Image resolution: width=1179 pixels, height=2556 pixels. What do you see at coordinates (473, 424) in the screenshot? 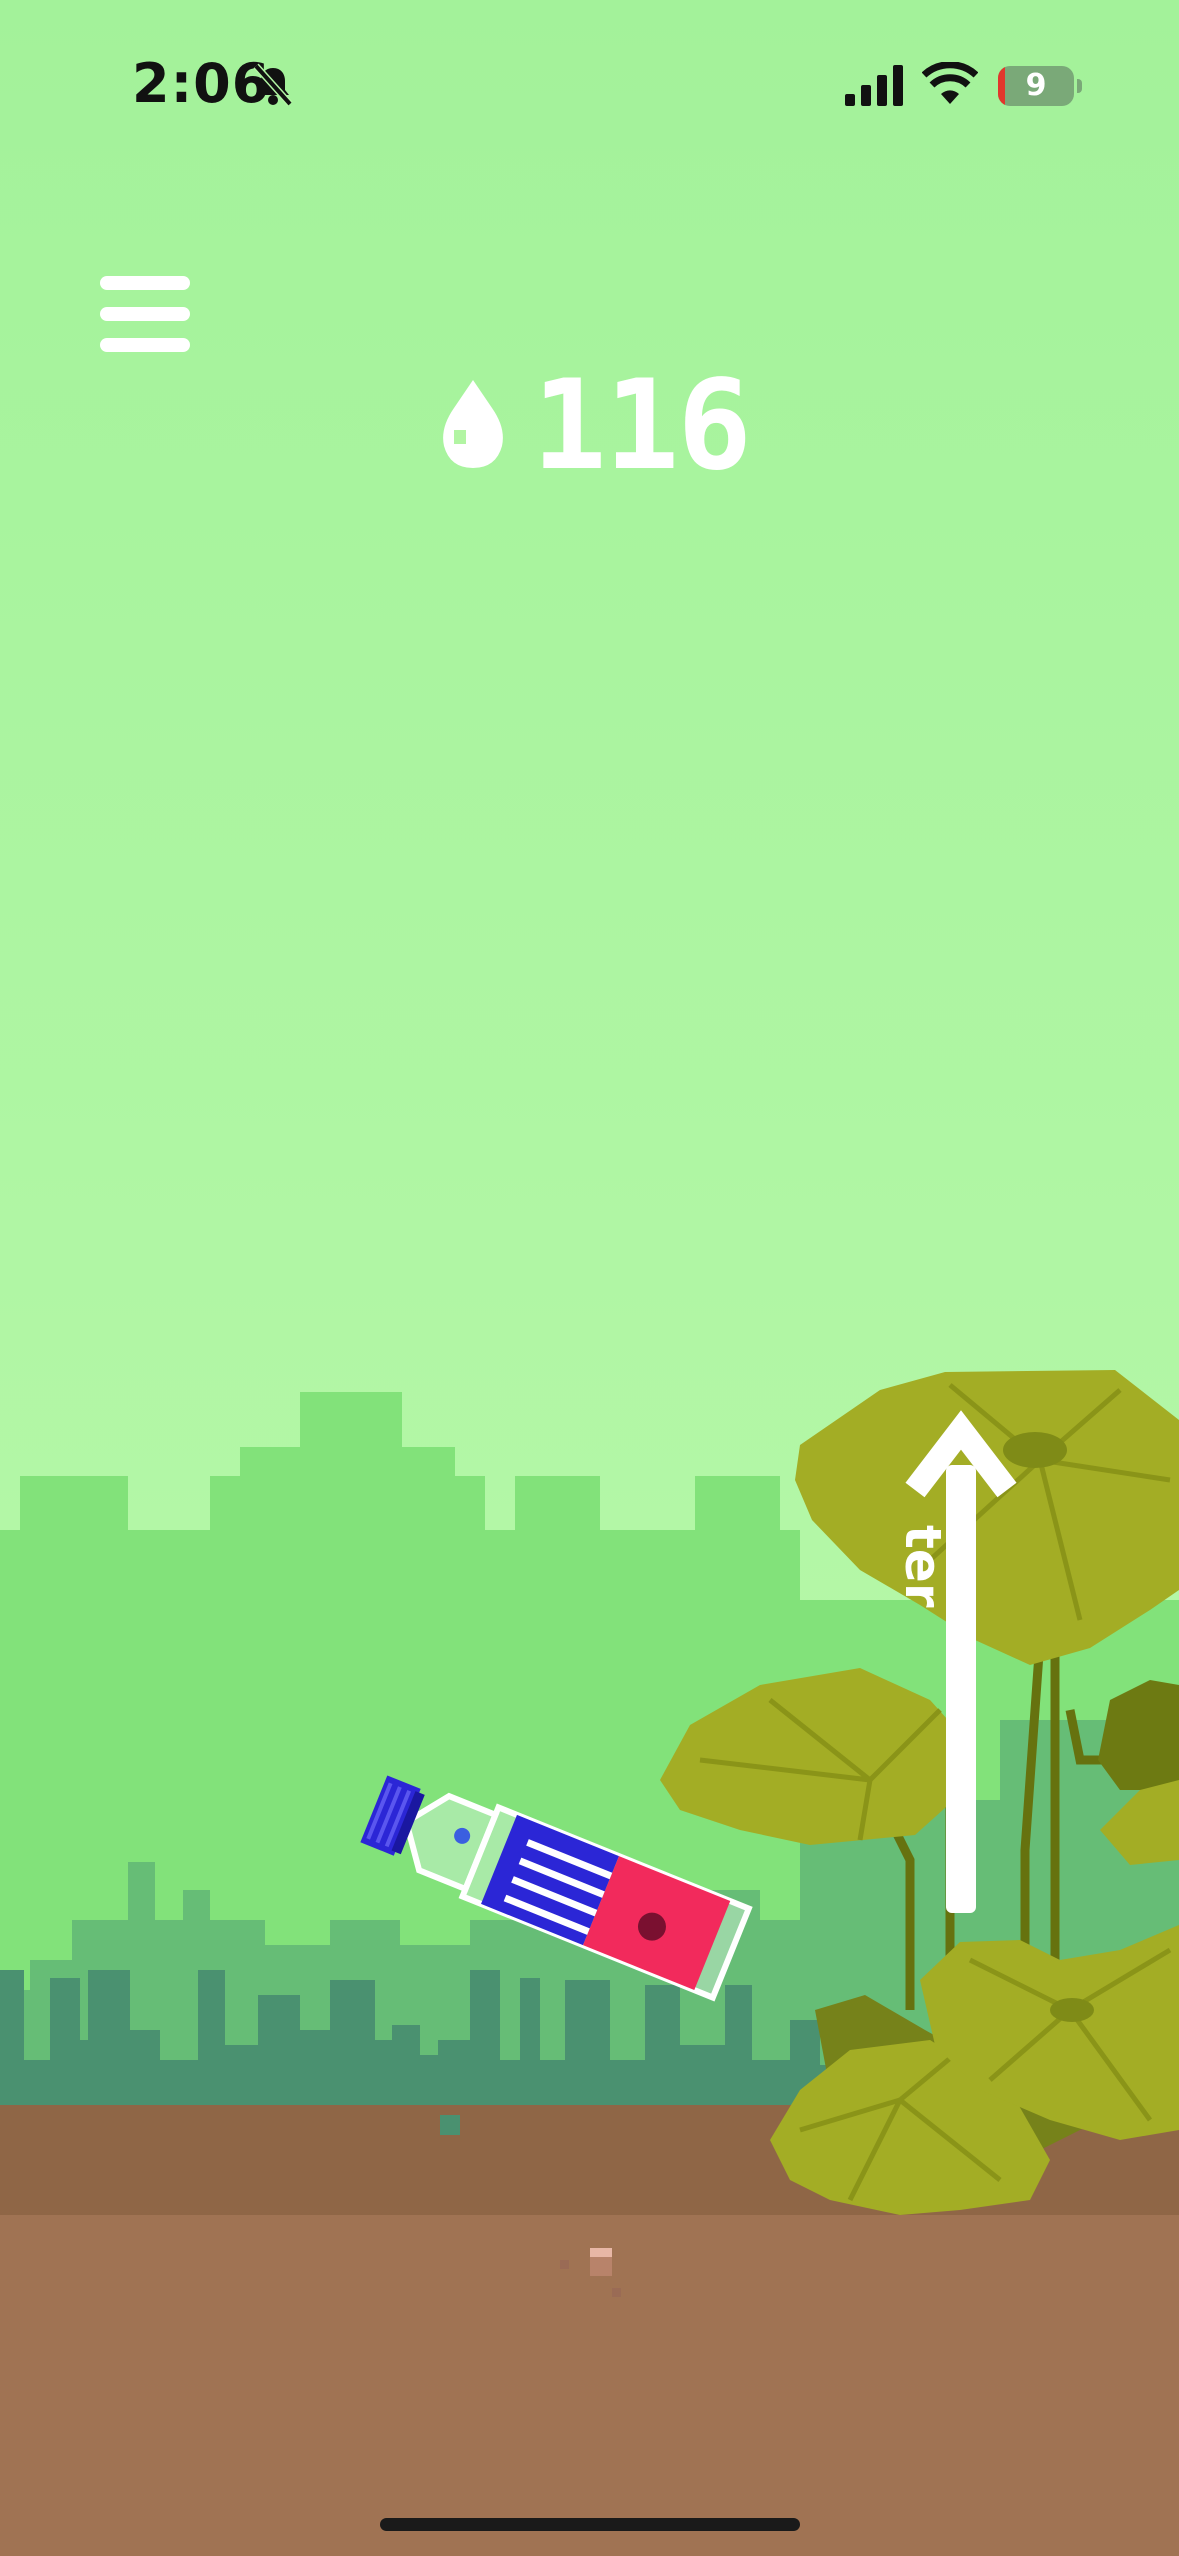
I see `water-drop-icon` at bounding box center [473, 424].